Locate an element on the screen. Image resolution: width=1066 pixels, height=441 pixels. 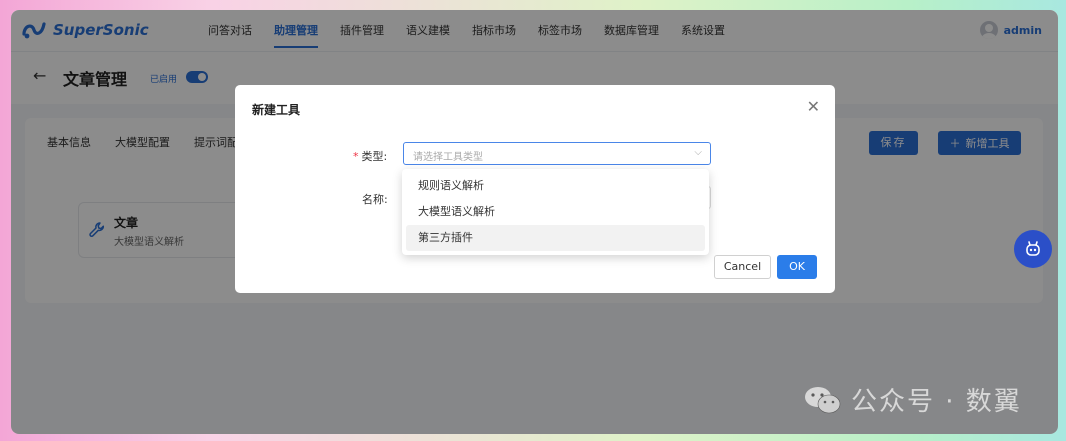
option-third-party-plugin: 第三方插件 is located at coordinates (555, 238).